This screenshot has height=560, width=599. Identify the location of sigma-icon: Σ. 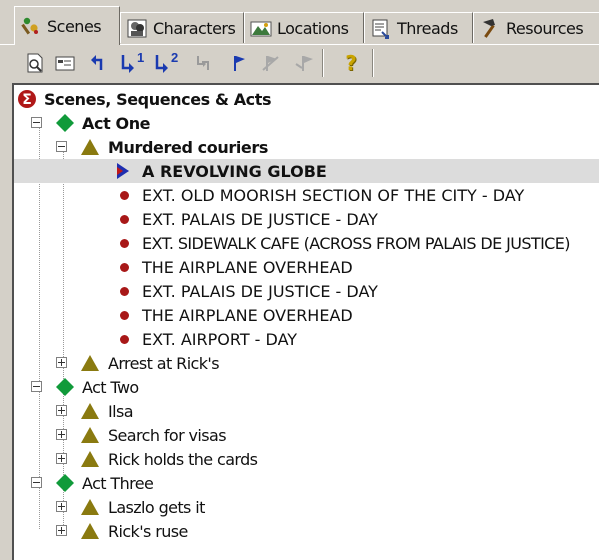
(27, 99).